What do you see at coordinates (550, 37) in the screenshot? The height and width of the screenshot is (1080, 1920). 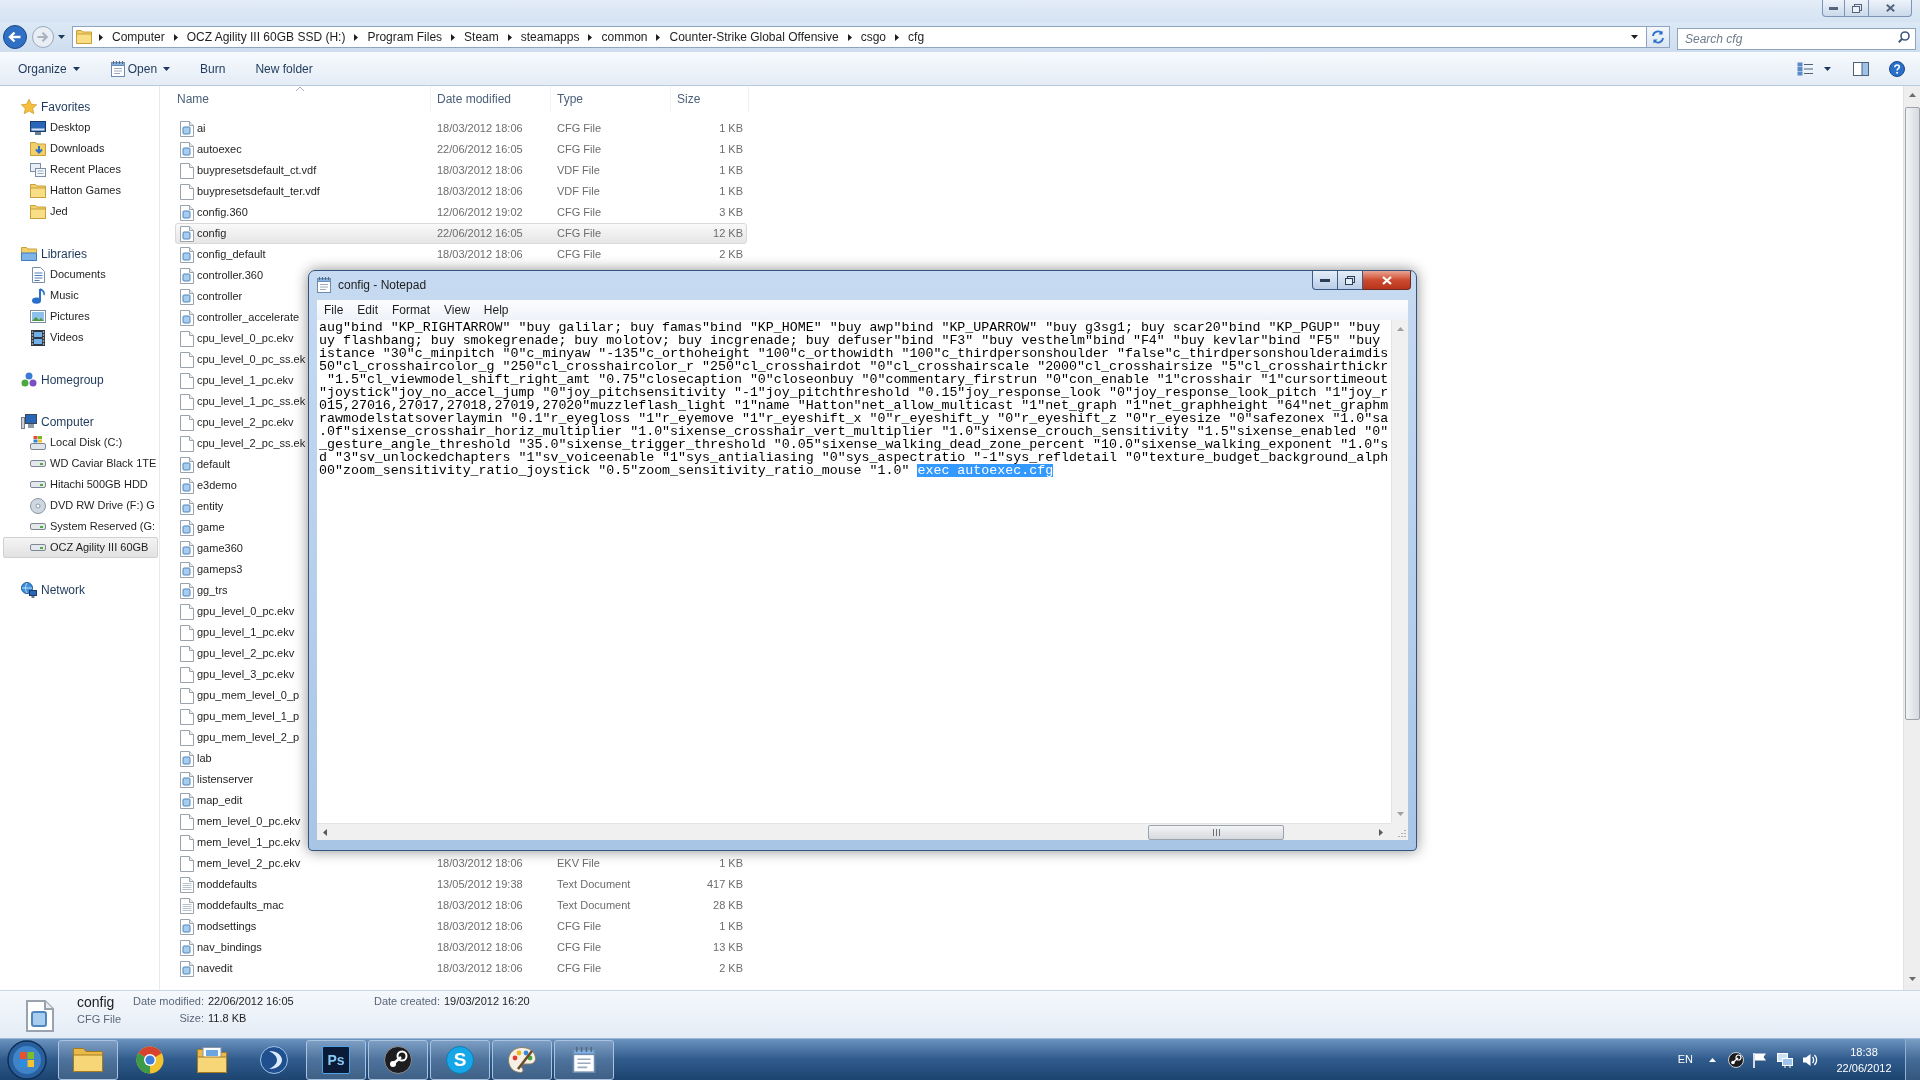 I see `breadcrumb: steamapps` at bounding box center [550, 37].